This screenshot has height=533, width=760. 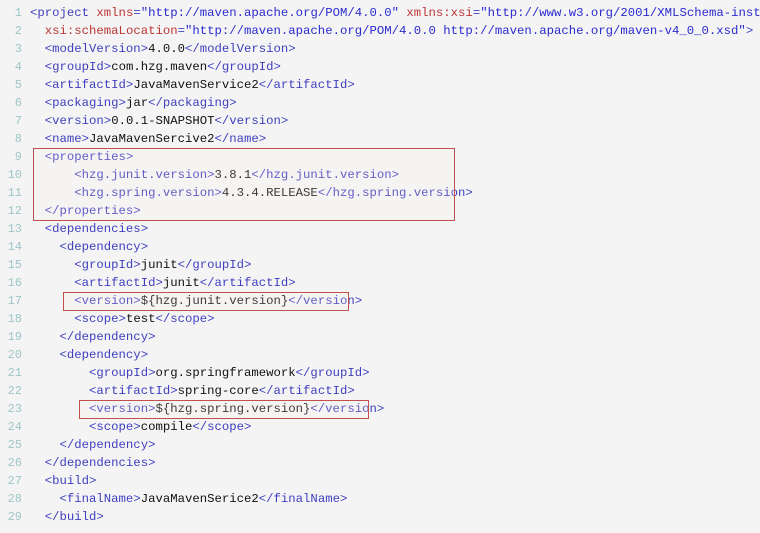 What do you see at coordinates (185, 499) in the screenshot?
I see `line-content: <finalName>JavaMavenSerice2</finalName>` at bounding box center [185, 499].